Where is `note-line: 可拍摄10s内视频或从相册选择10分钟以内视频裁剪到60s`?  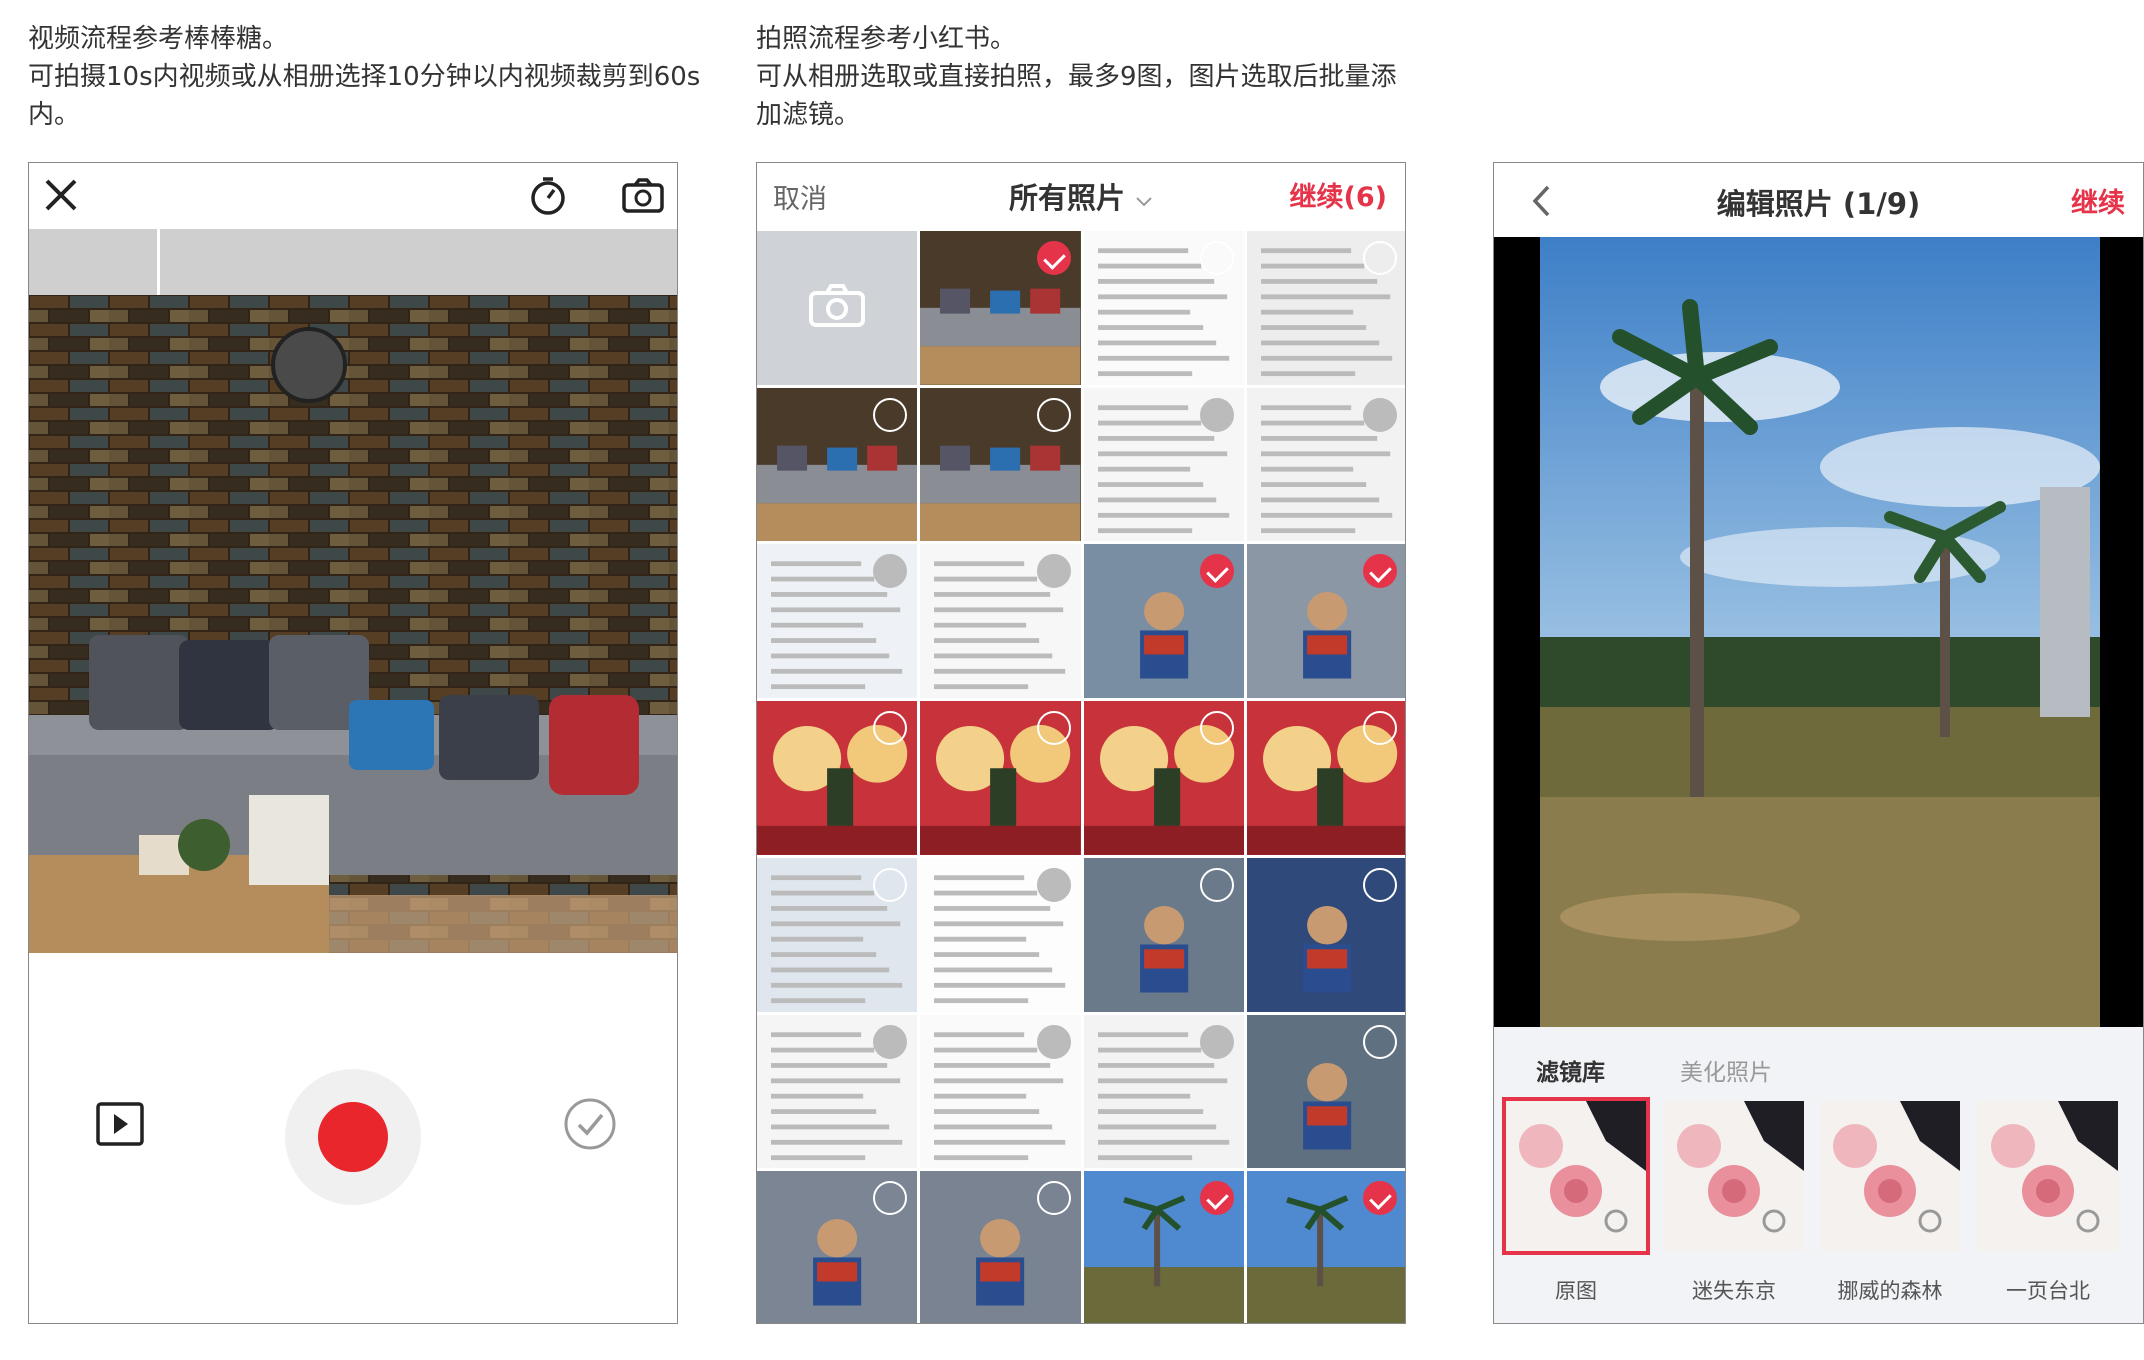
note-line: 可拍摄10s内视频或从相册选择10分钟以内视频裁剪到60s is located at coordinates (364, 77).